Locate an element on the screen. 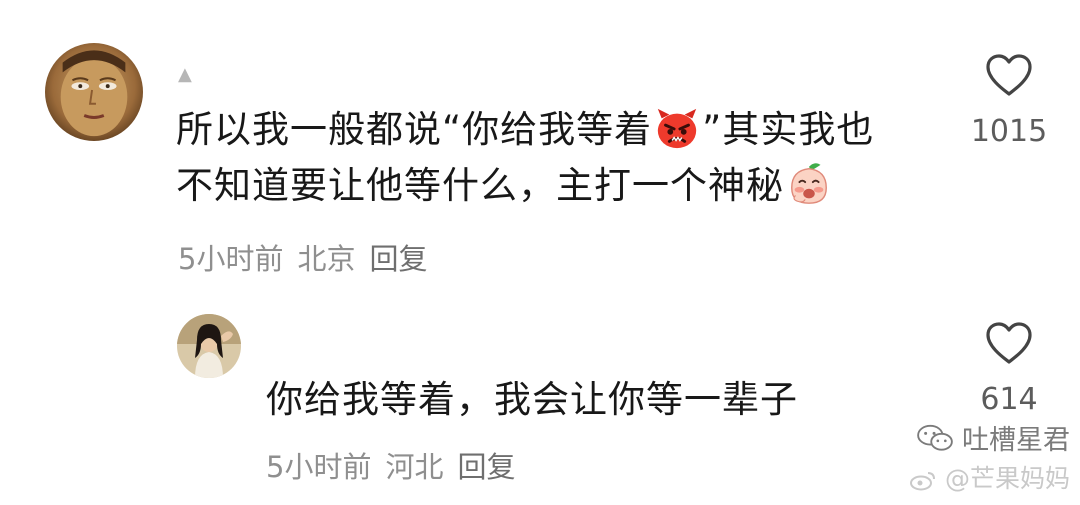  comment-line: 不知道要让他等什么，主打一个神秘 is located at coordinates (525, 186).